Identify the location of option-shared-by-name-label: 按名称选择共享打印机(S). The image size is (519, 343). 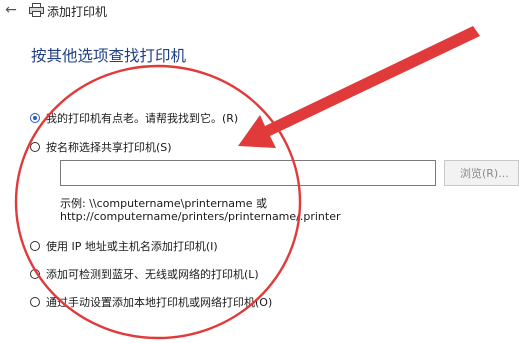
(109, 147).